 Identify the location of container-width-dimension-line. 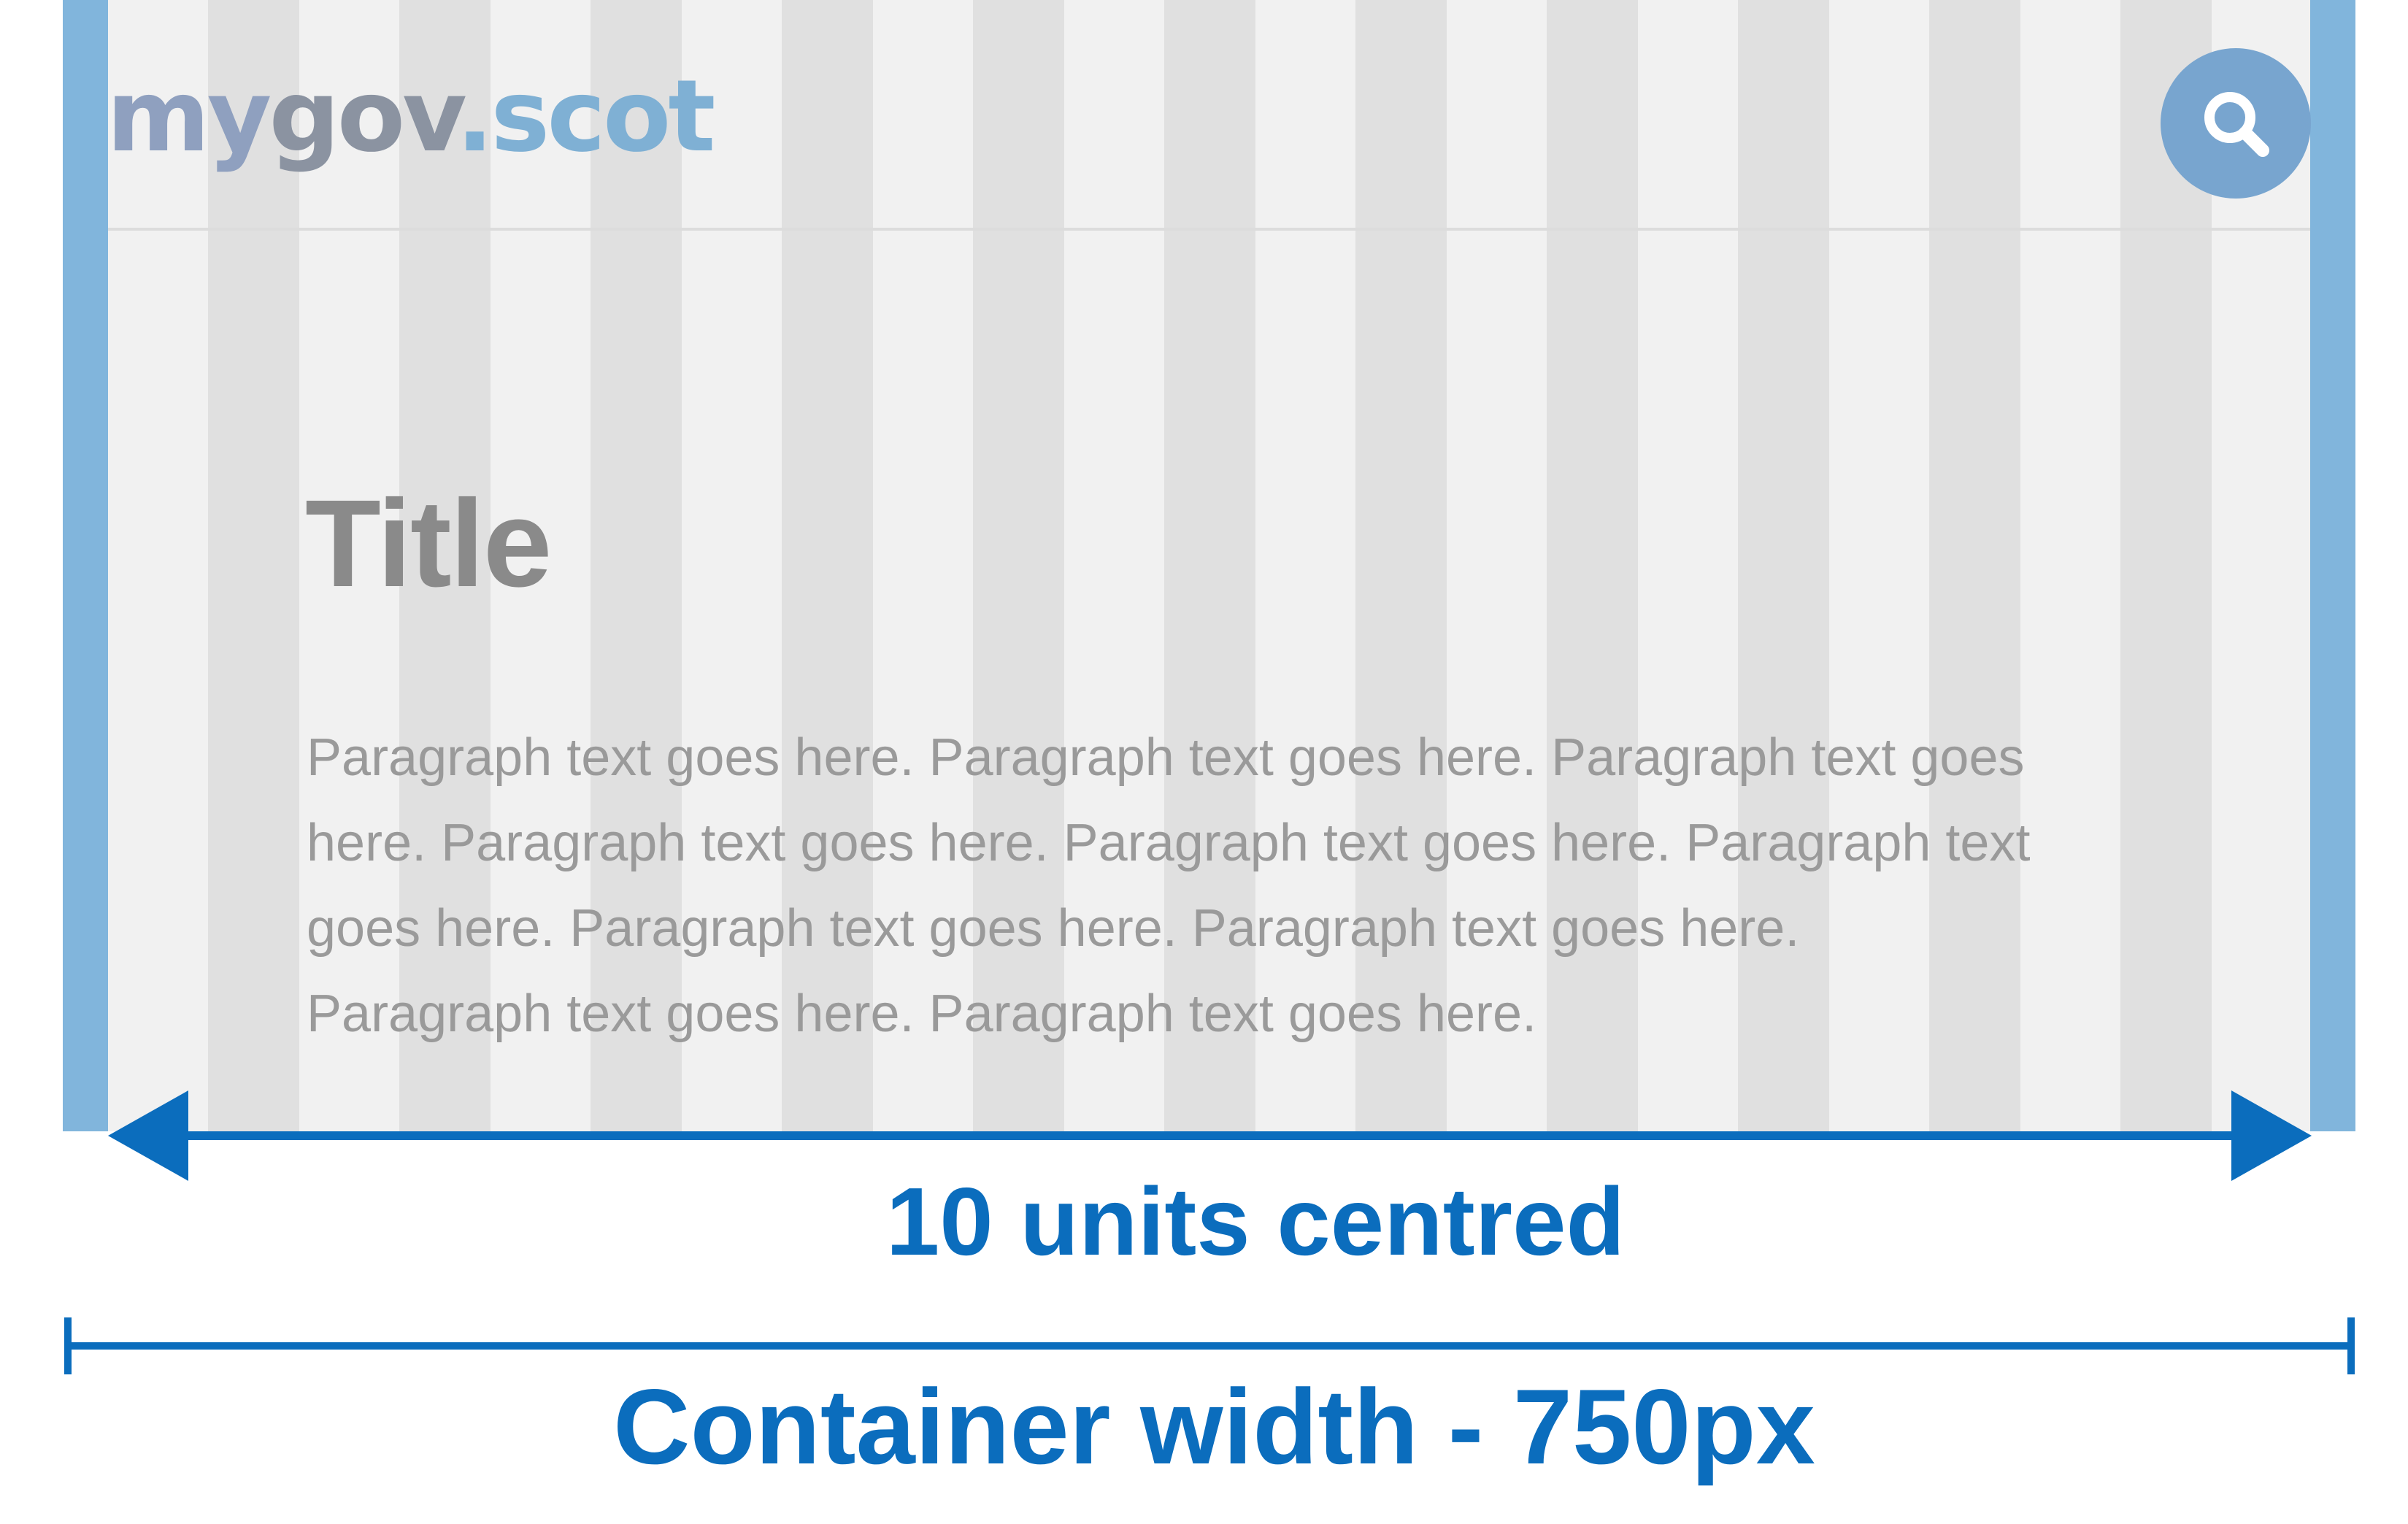
(1209, 1345).